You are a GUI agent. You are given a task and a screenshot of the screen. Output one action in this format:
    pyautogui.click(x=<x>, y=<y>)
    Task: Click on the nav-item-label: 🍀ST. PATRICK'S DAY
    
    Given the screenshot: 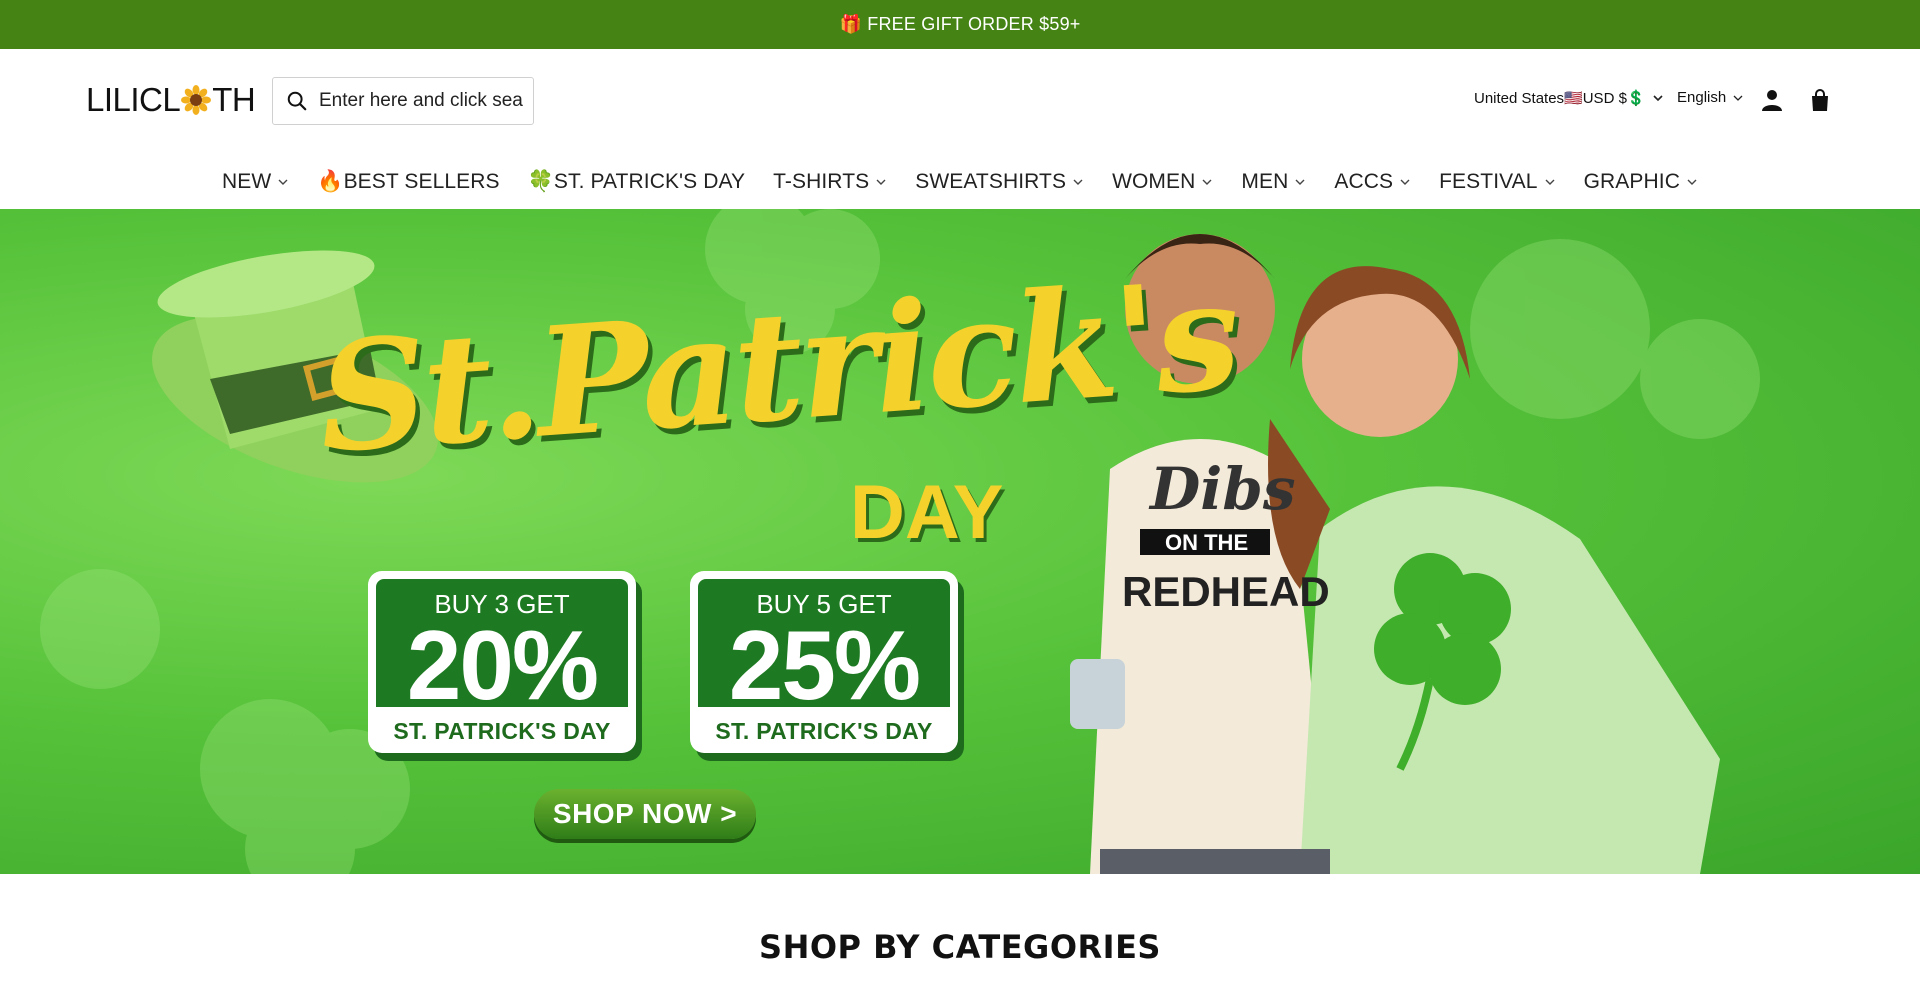 What is the action you would take?
    pyautogui.click(x=636, y=181)
    